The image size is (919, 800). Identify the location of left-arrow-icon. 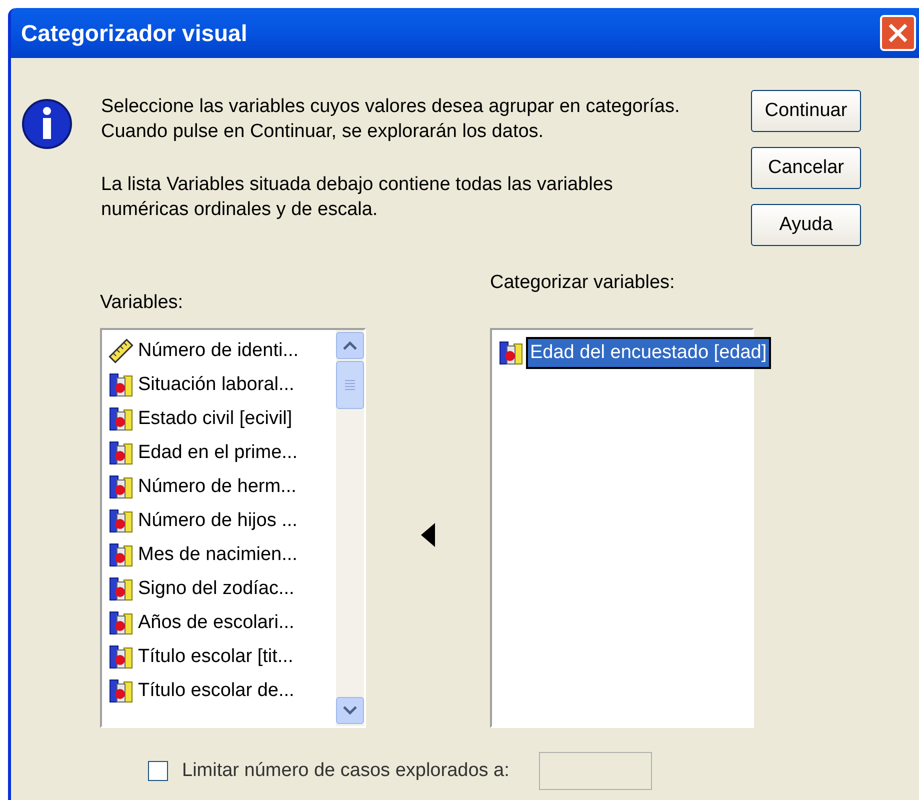
(428, 535).